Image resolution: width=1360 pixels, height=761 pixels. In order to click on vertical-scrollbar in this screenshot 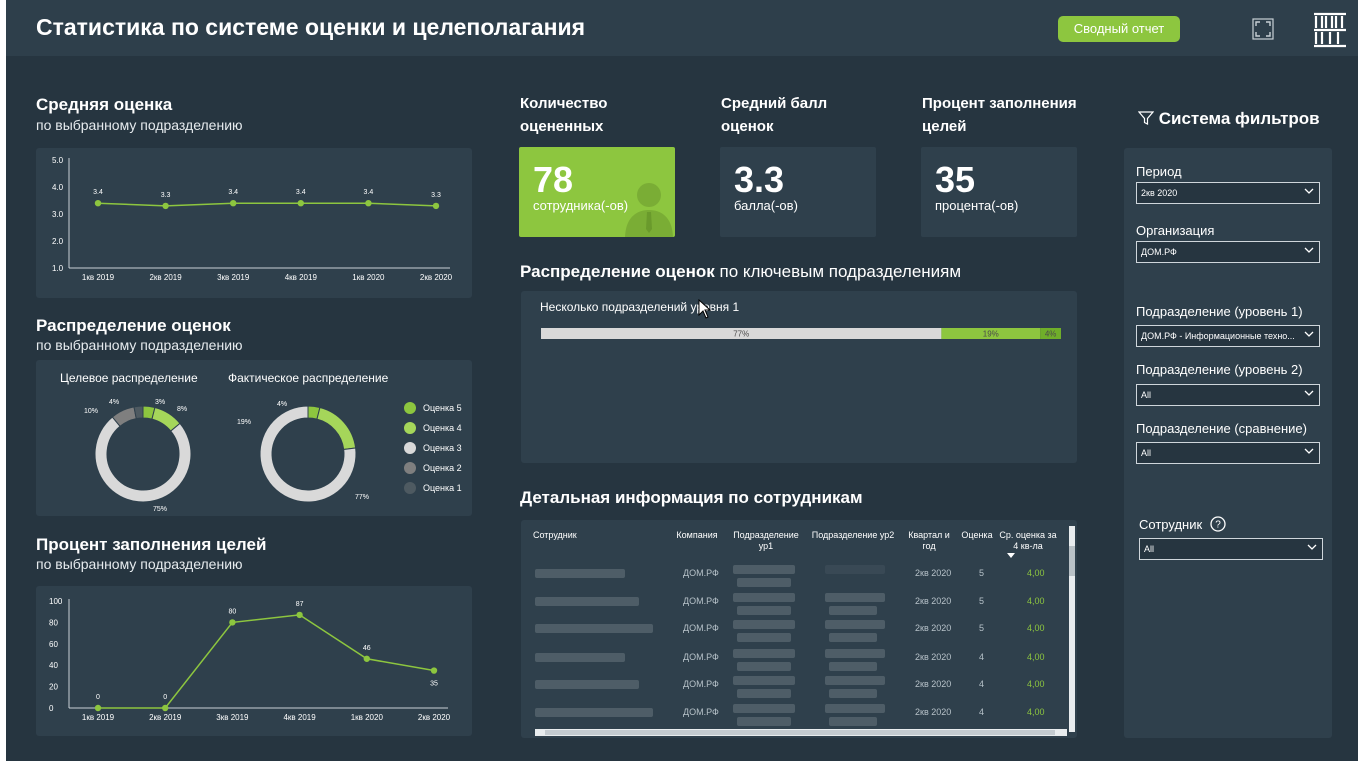, I will do `click(1072, 629)`.